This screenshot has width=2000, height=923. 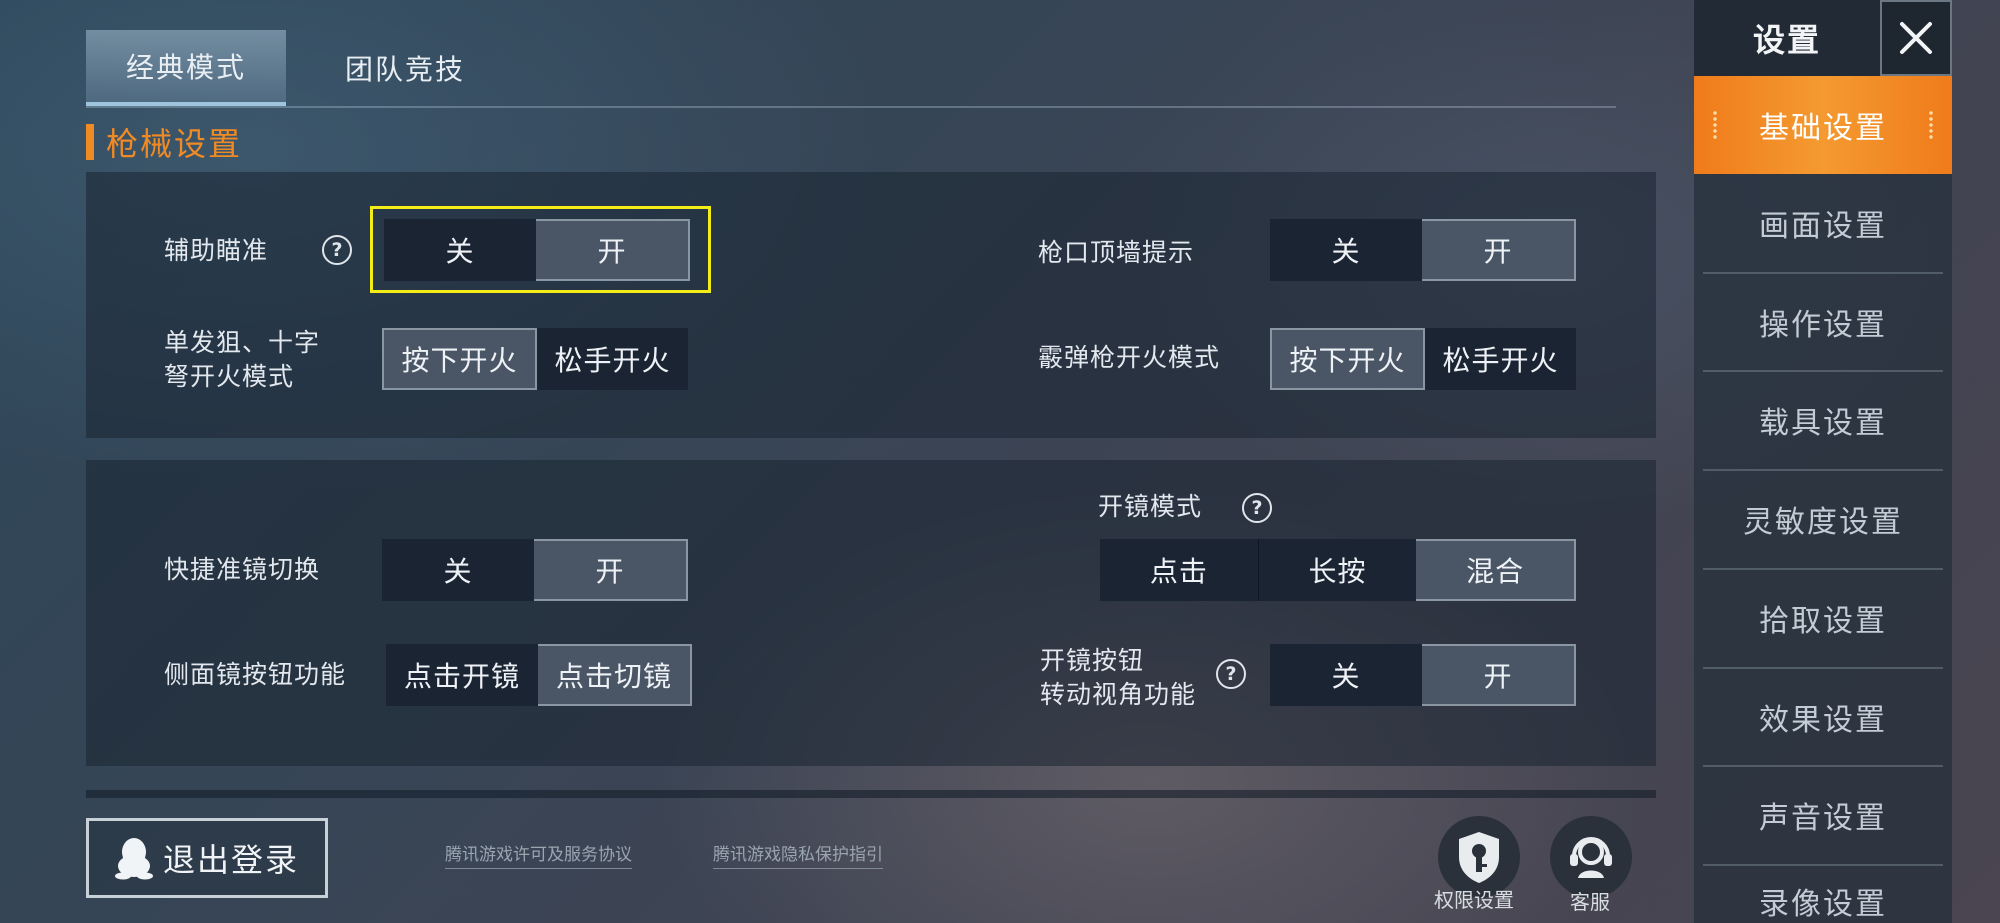 I want to click on scope-mode-hold-option: 长按, so click(x=1337, y=570).